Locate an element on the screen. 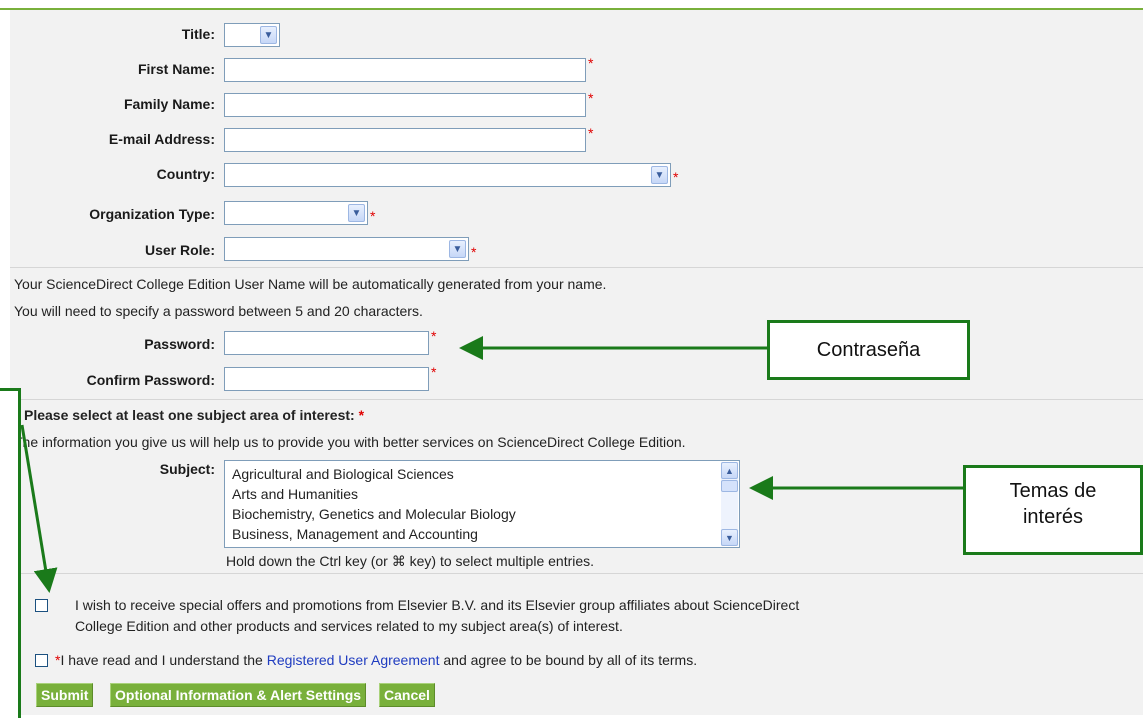 The width and height of the screenshot is (1143, 718). email-label: E-mail Address: is located at coordinates (161, 139).